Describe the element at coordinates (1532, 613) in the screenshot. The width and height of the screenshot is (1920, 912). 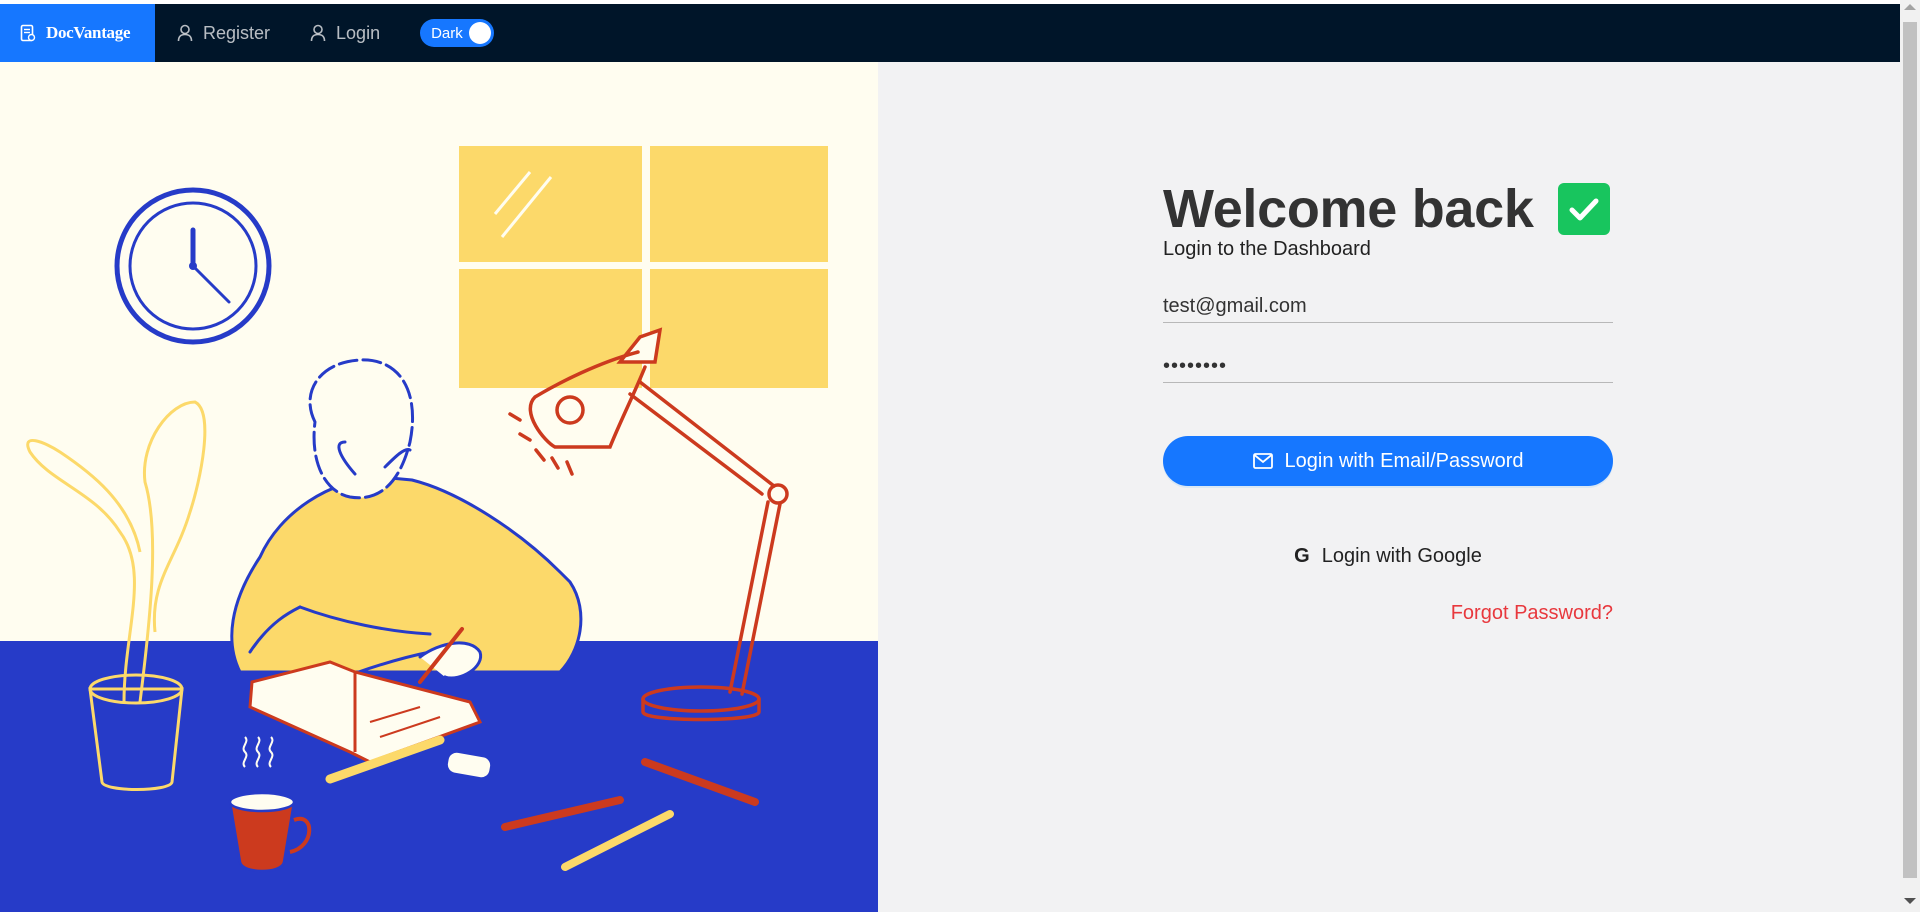
I see `forgot-password-link: Forgot Password?` at that location.